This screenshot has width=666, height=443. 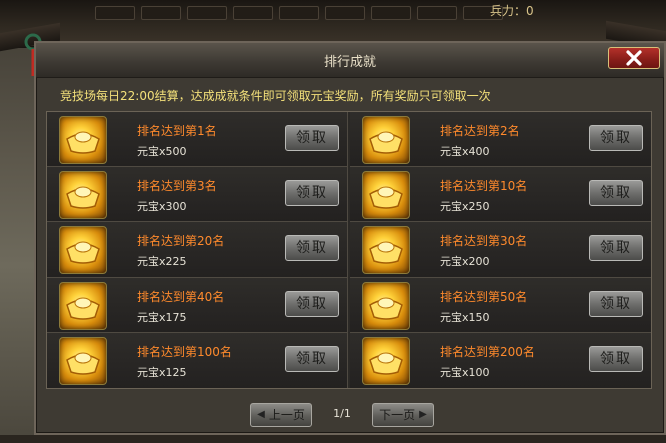 What do you see at coordinates (500, 195) in the screenshot?
I see `reward-card: 排名达到第10名 元宝x250 领取` at bounding box center [500, 195].